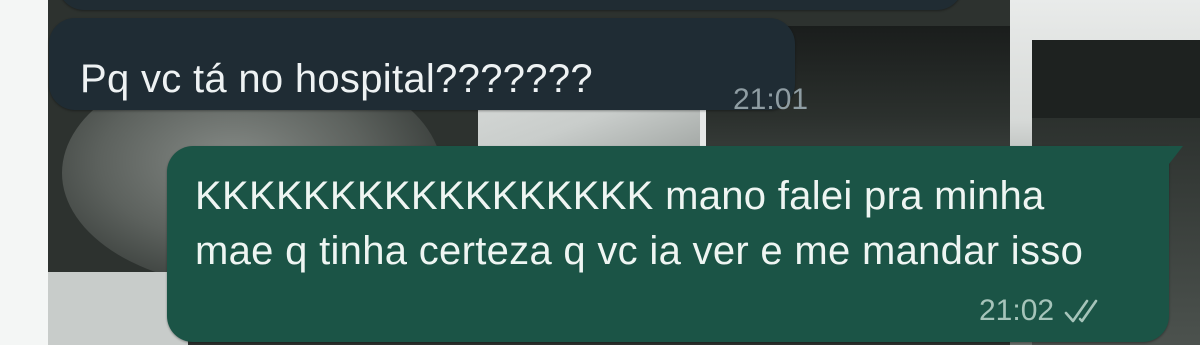 This screenshot has height=345, width=1200. What do you see at coordinates (336, 79) in the screenshot?
I see `message-text: Pq vc tá no hospital???????` at bounding box center [336, 79].